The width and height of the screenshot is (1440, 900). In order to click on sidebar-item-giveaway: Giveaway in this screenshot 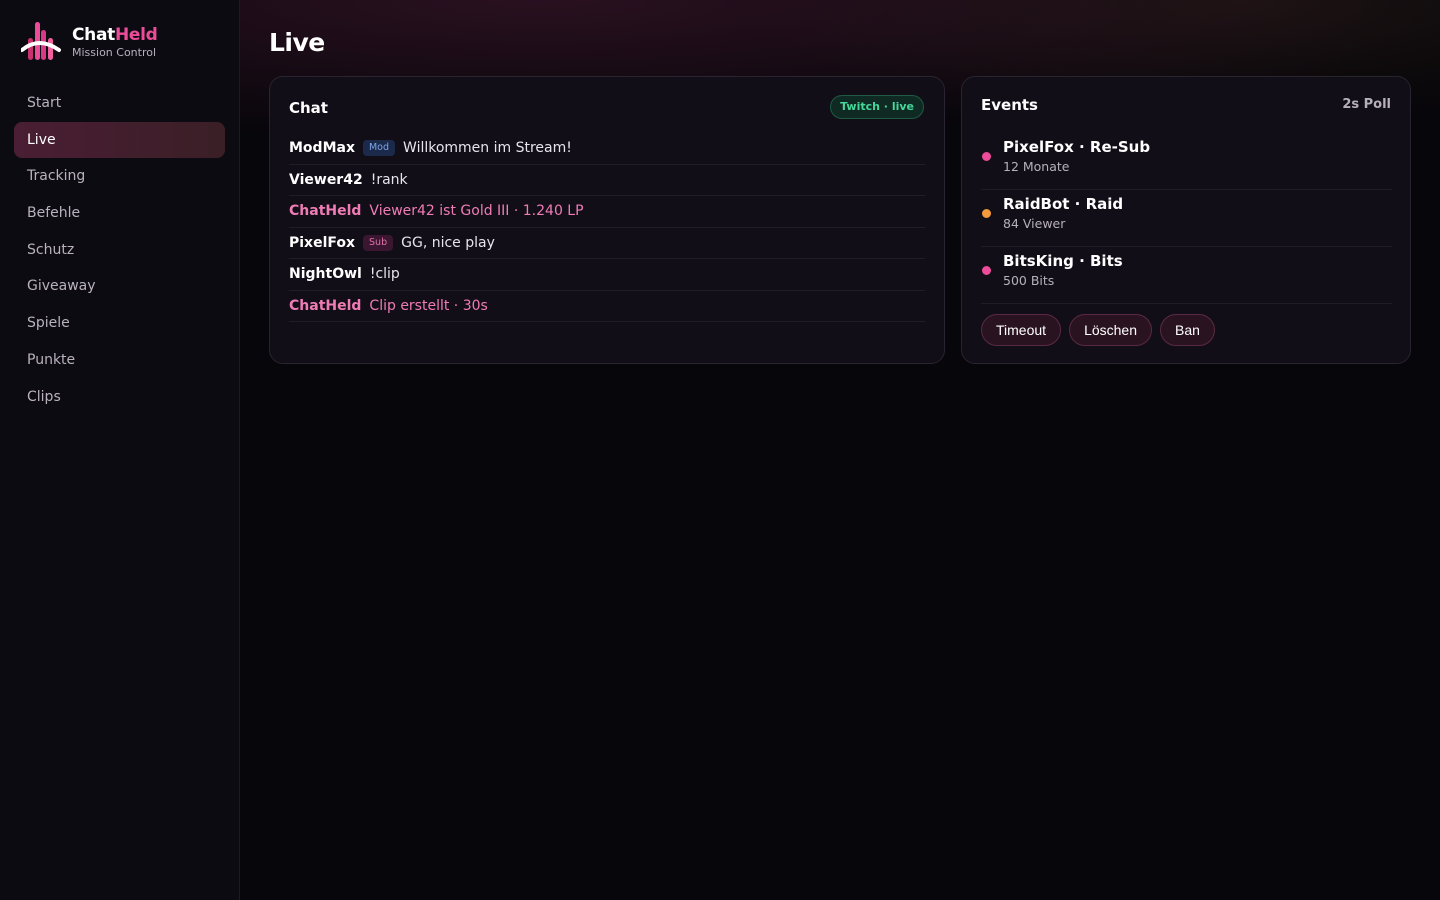, I will do `click(119, 286)`.